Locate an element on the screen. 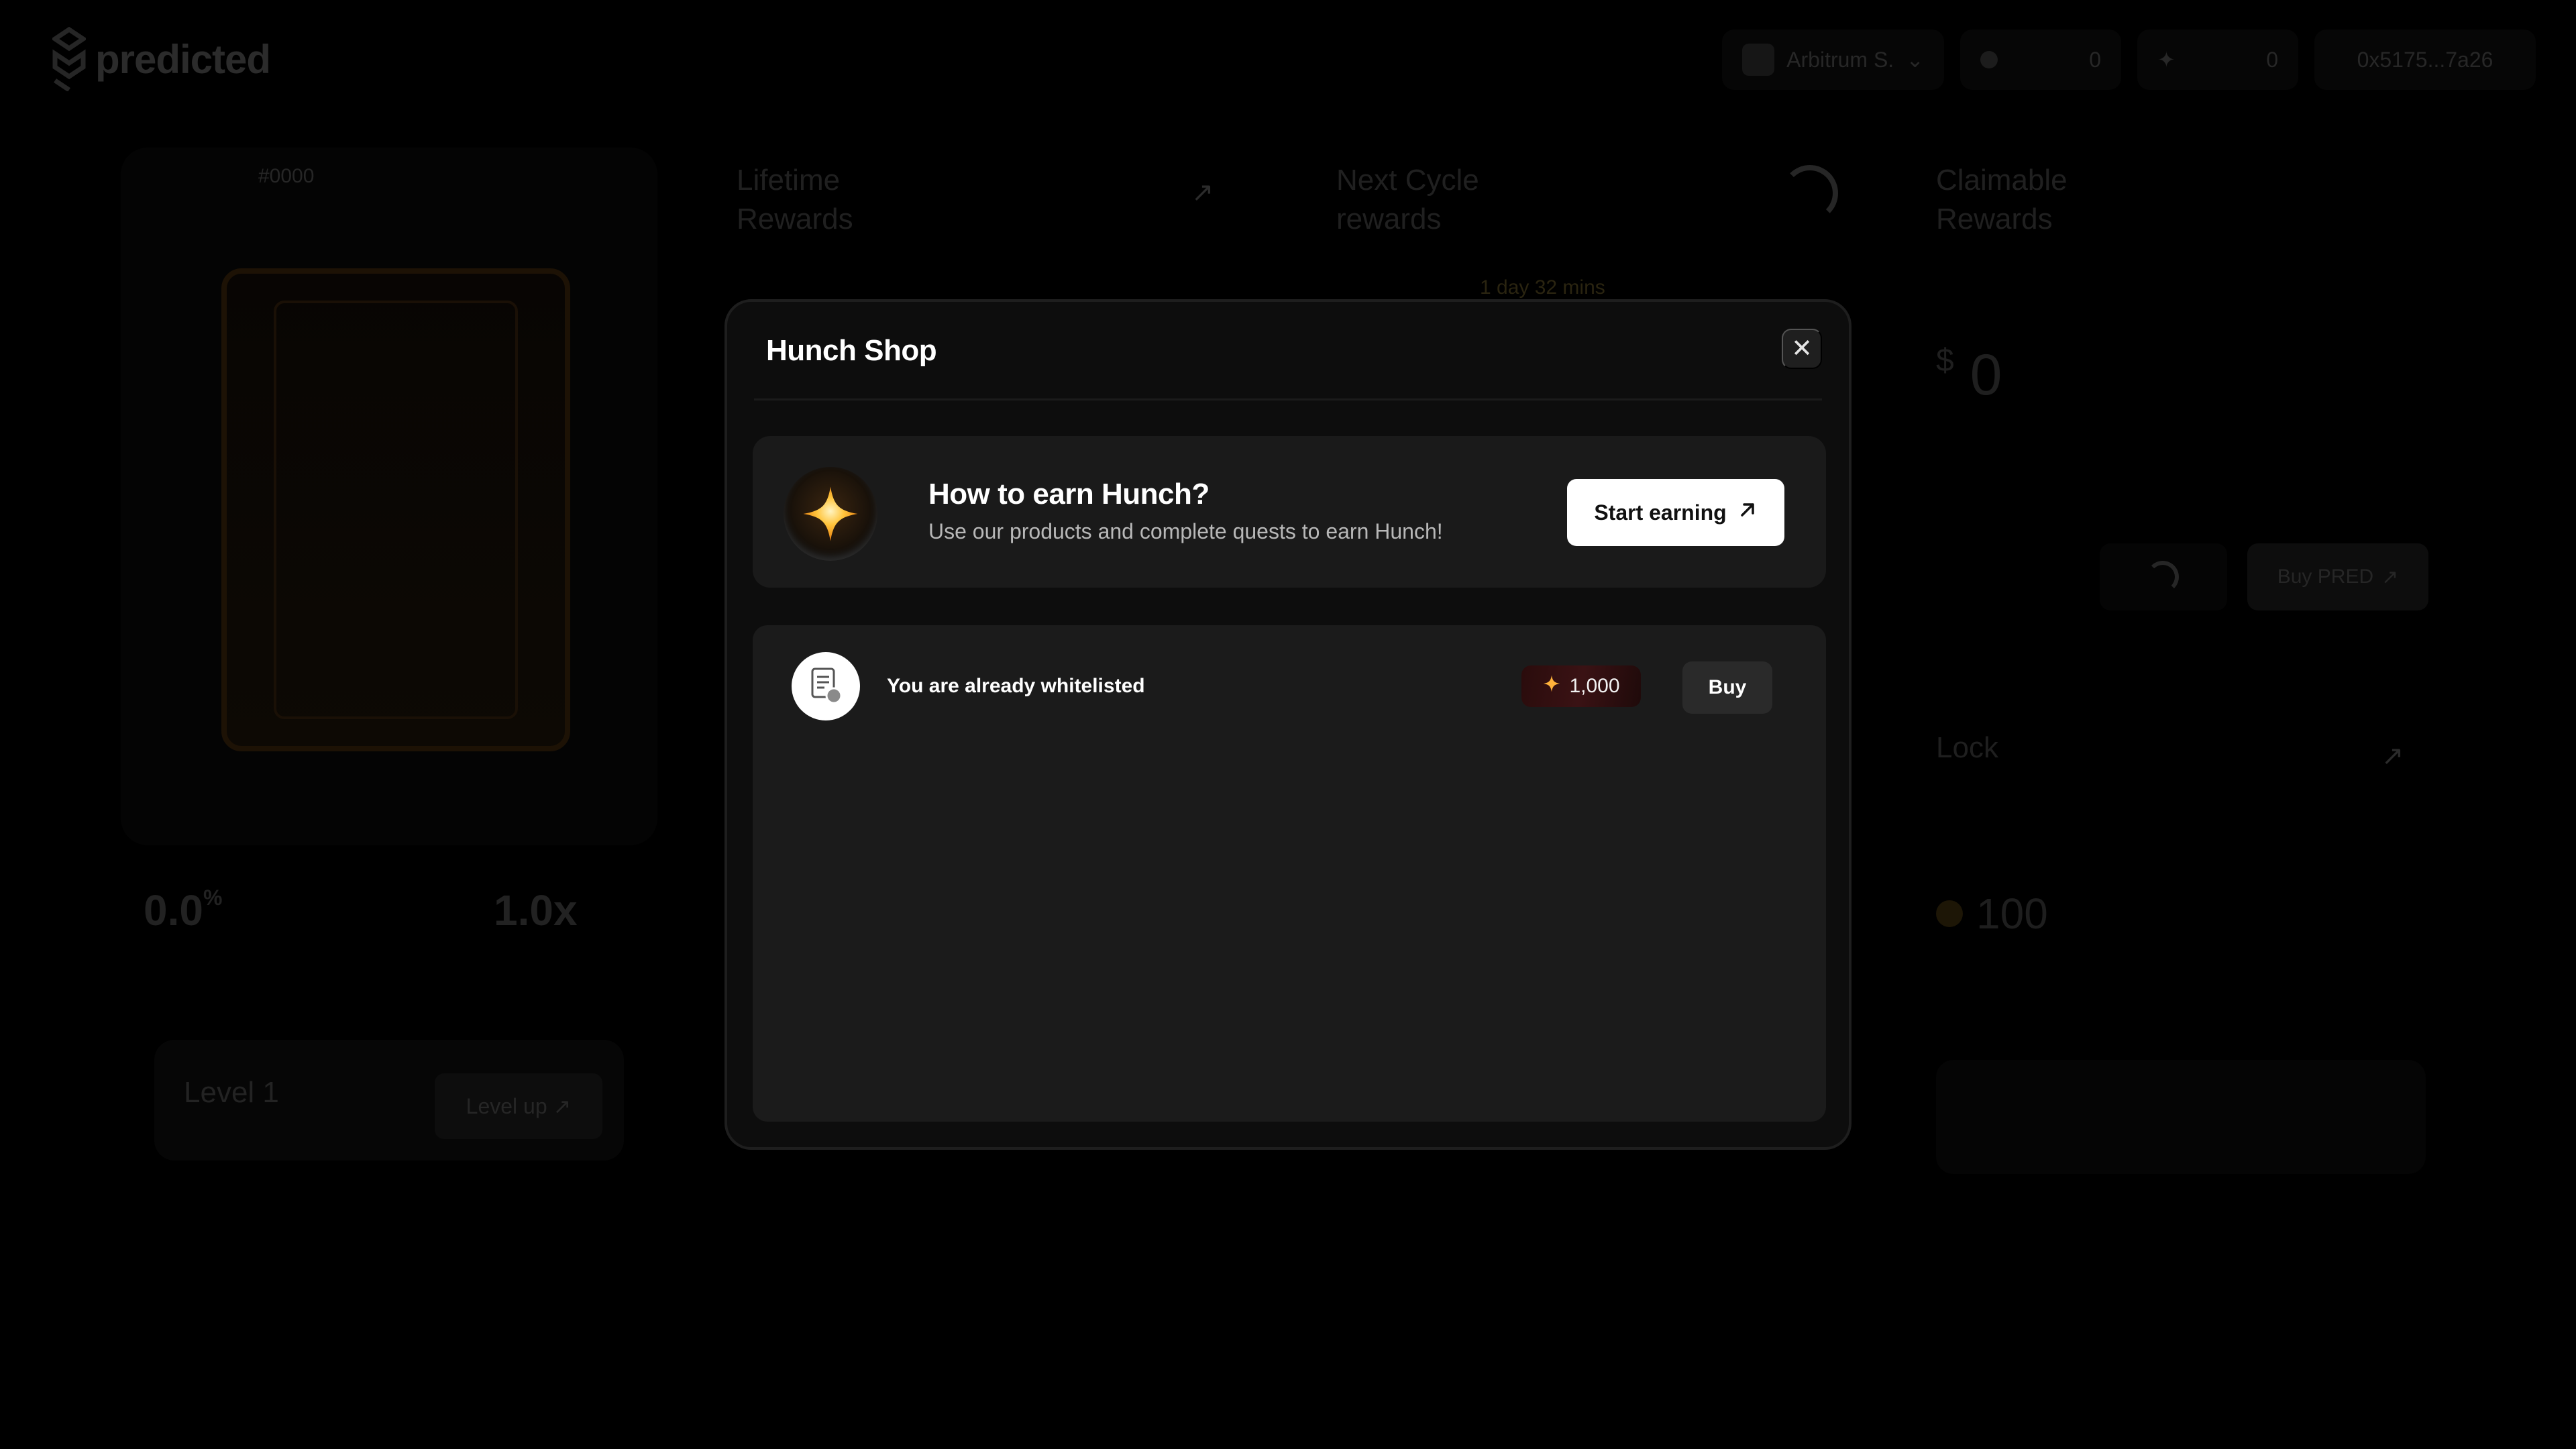 Image resolution: width=2576 pixels, height=1449 pixels. arrow-up-right-icon is located at coordinates (1747, 512).